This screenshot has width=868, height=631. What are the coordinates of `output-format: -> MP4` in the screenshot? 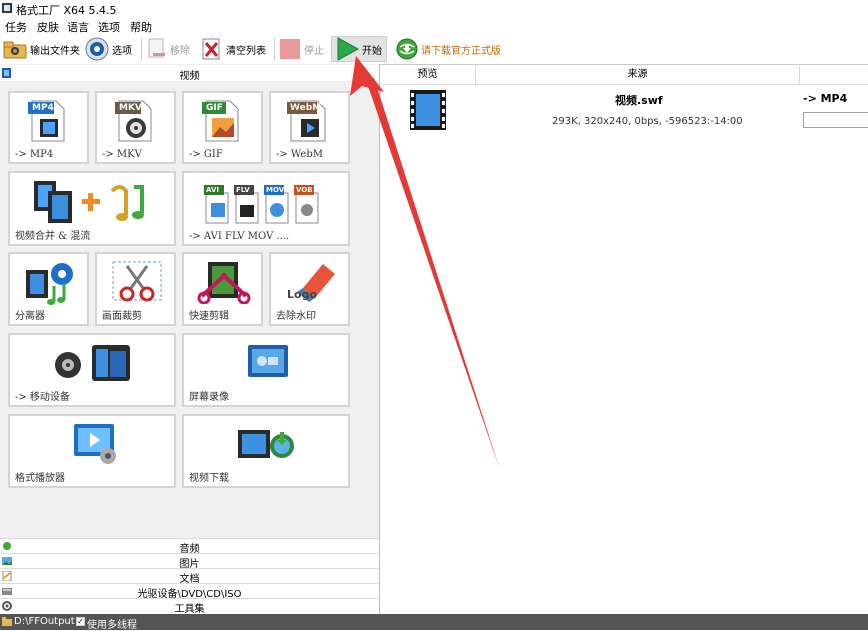 It's located at (825, 98).